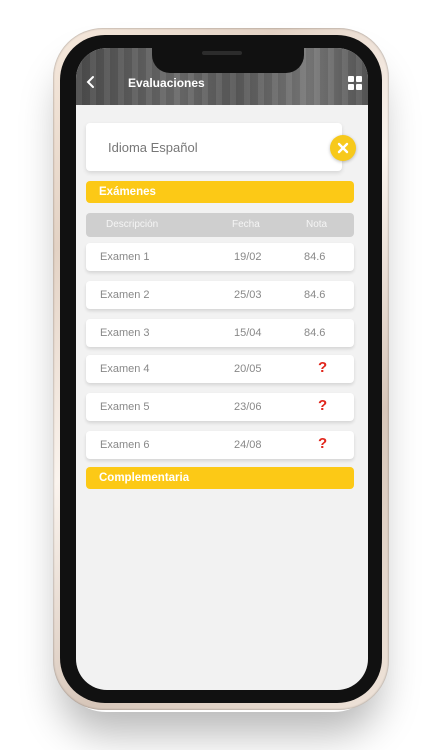  I want to click on phone-speaker, so click(222, 53).